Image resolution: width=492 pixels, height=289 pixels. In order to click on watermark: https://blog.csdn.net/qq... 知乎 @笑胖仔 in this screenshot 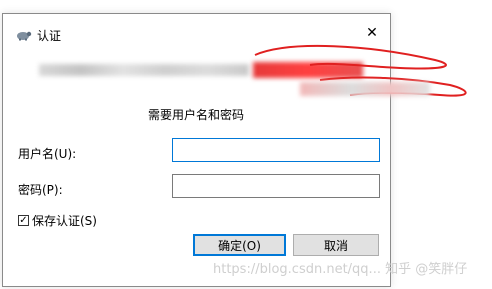, I will do `click(340, 269)`.